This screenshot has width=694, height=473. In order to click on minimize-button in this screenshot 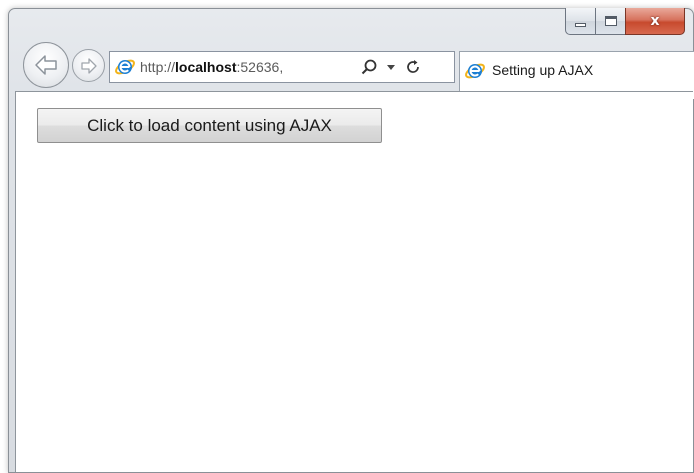, I will do `click(580, 21)`.